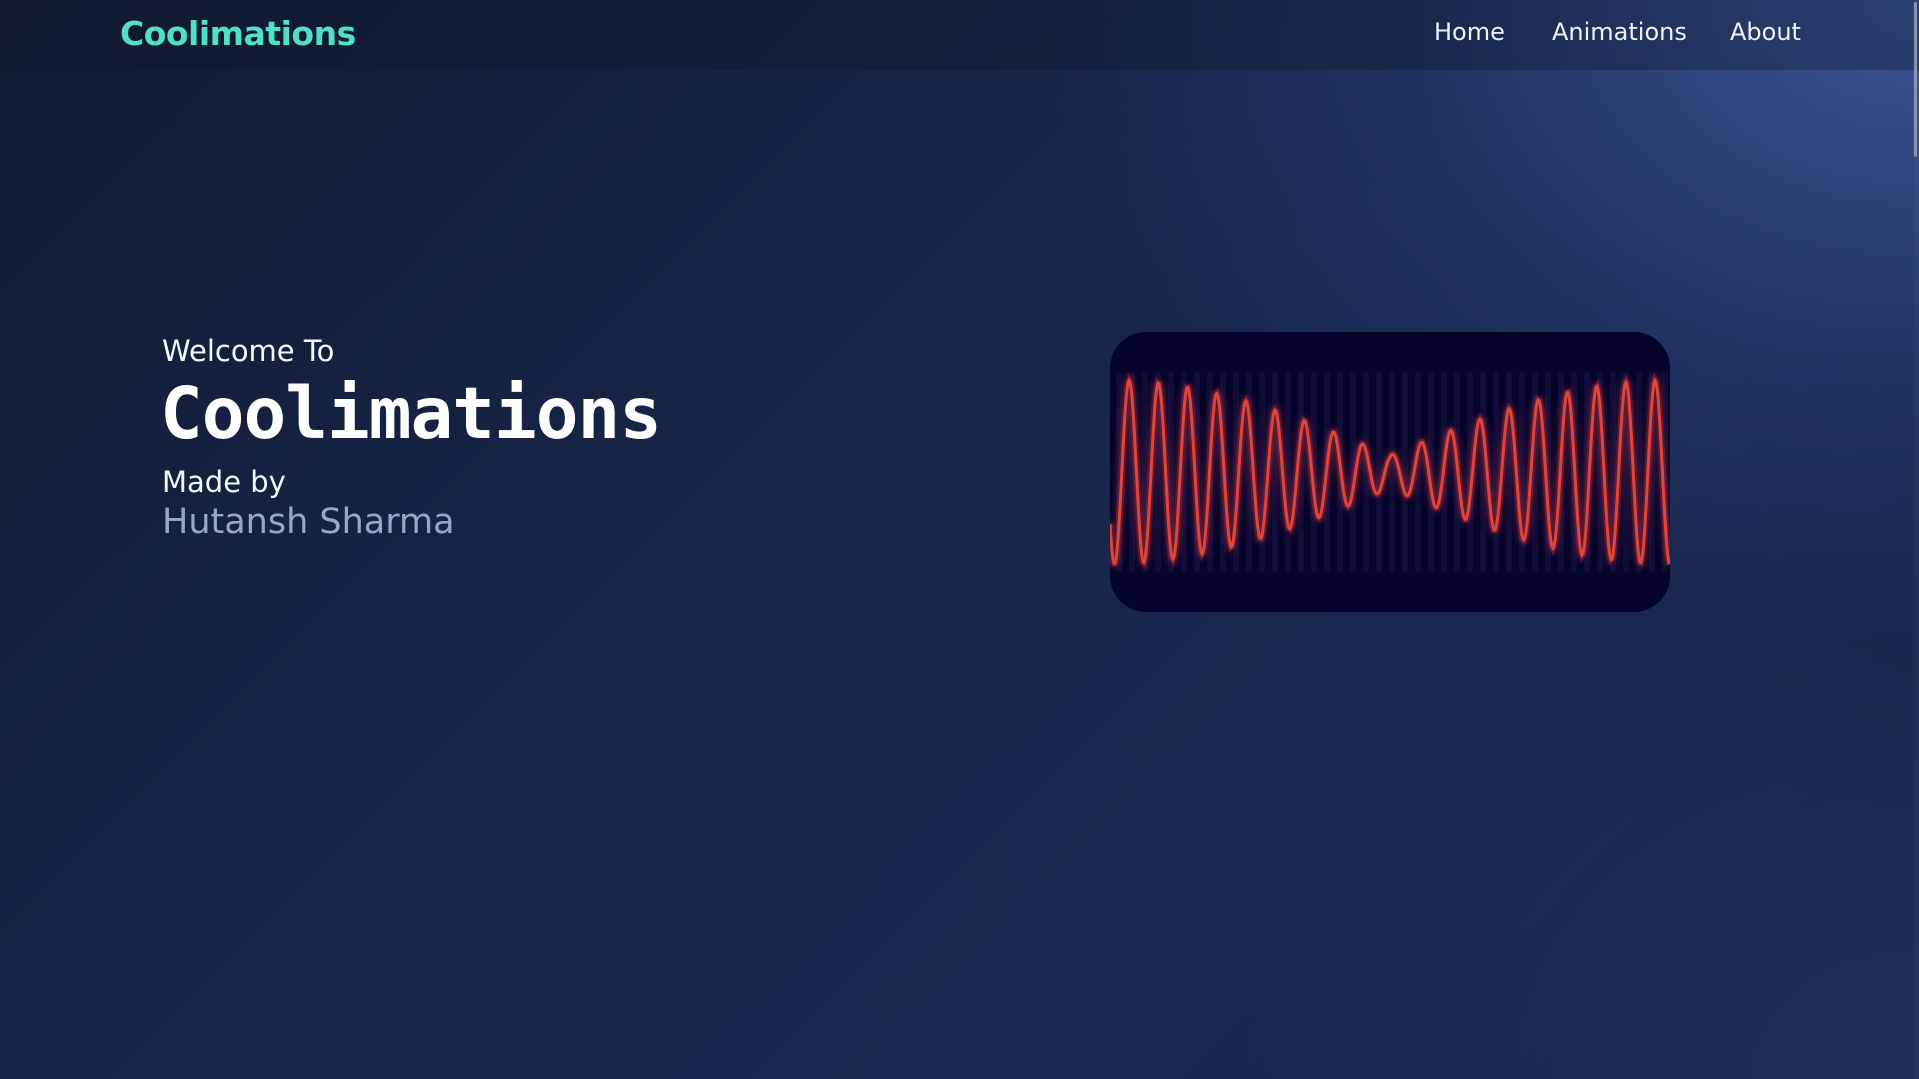 This screenshot has width=1919, height=1079. What do you see at coordinates (1915, 79) in the screenshot?
I see `scrollbar-thumb` at bounding box center [1915, 79].